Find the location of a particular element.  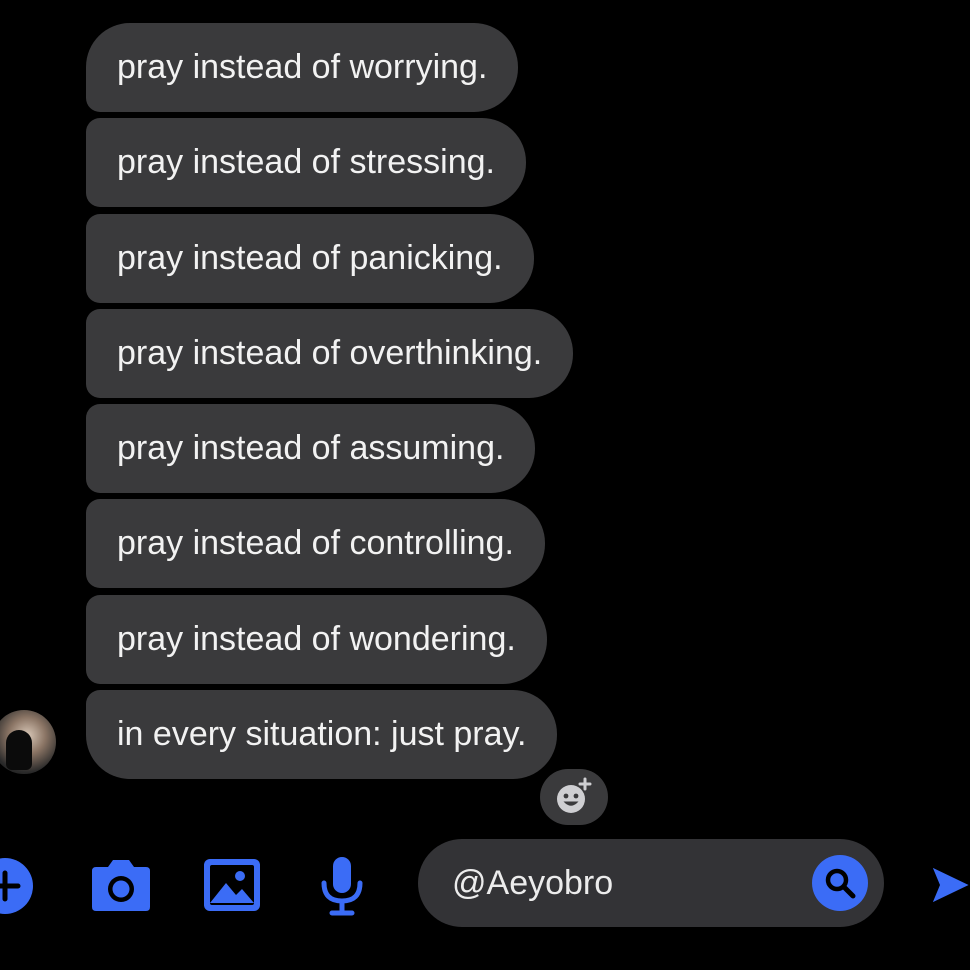

message-bubble: pray instead of controlling. is located at coordinates (315, 544).